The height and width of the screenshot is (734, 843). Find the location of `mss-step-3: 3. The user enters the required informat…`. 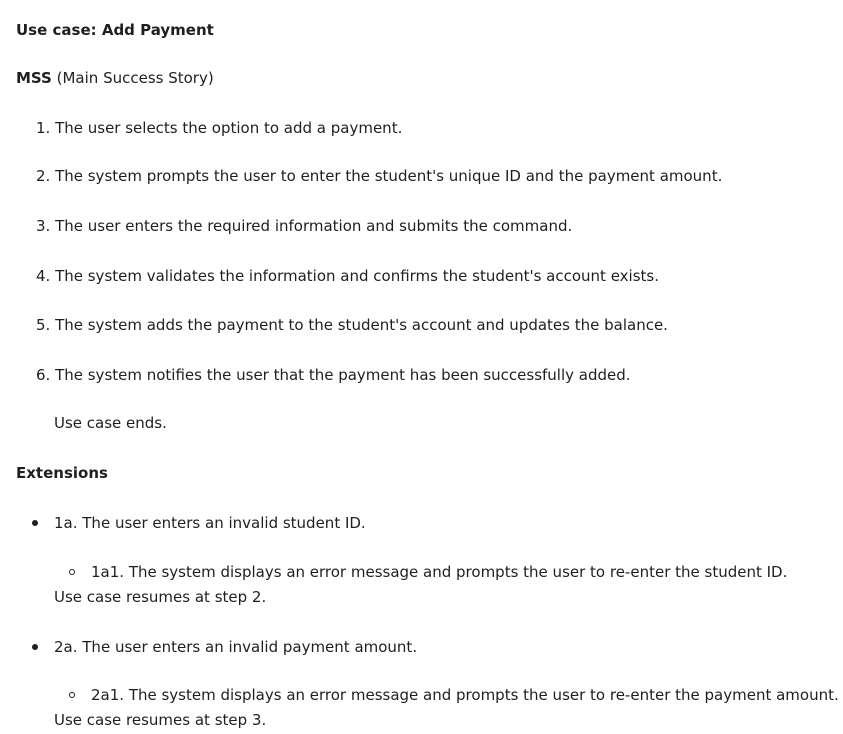

mss-step-3: 3. The user enters the required informat… is located at coordinates (304, 226).